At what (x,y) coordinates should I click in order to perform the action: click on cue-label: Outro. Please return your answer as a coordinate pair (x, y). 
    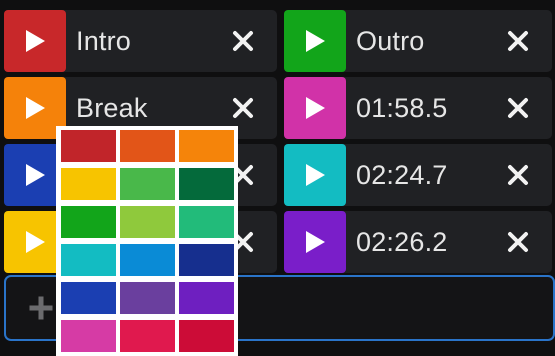
    Looking at the image, I should click on (427, 41).